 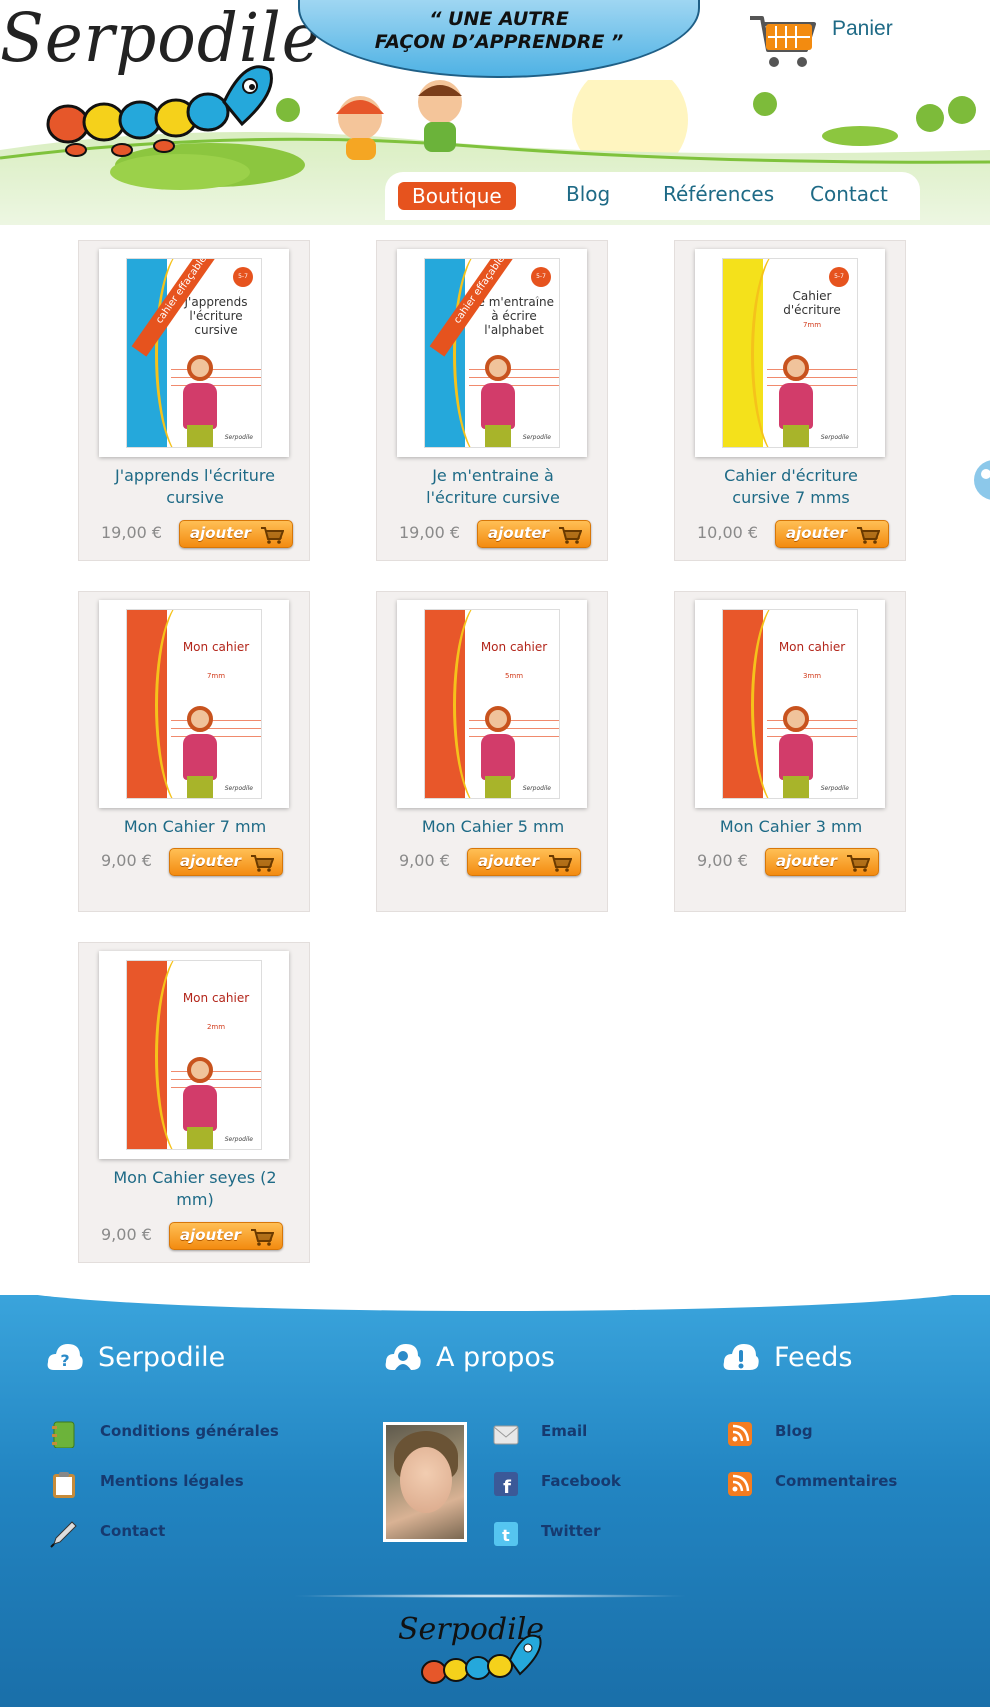 I want to click on shopping-cart-icon, so click(x=783, y=41).